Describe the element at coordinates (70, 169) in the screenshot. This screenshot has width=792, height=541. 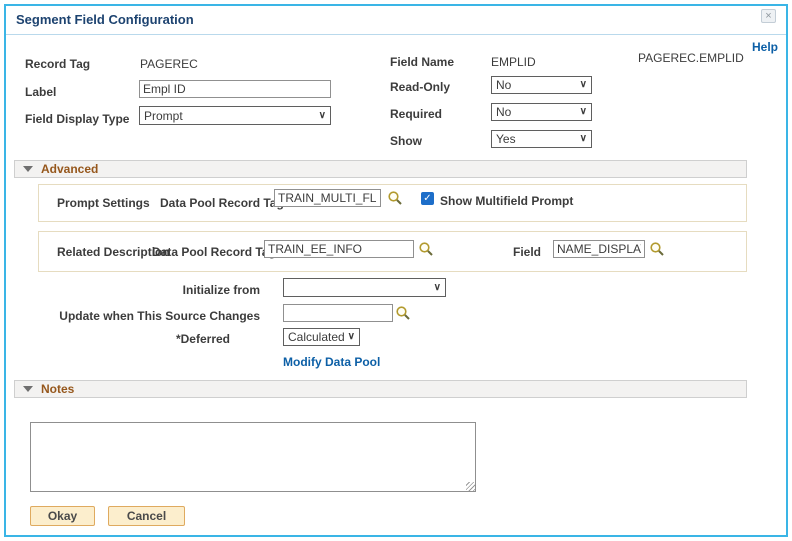
I see `advanced-section-title: Advanced` at that location.